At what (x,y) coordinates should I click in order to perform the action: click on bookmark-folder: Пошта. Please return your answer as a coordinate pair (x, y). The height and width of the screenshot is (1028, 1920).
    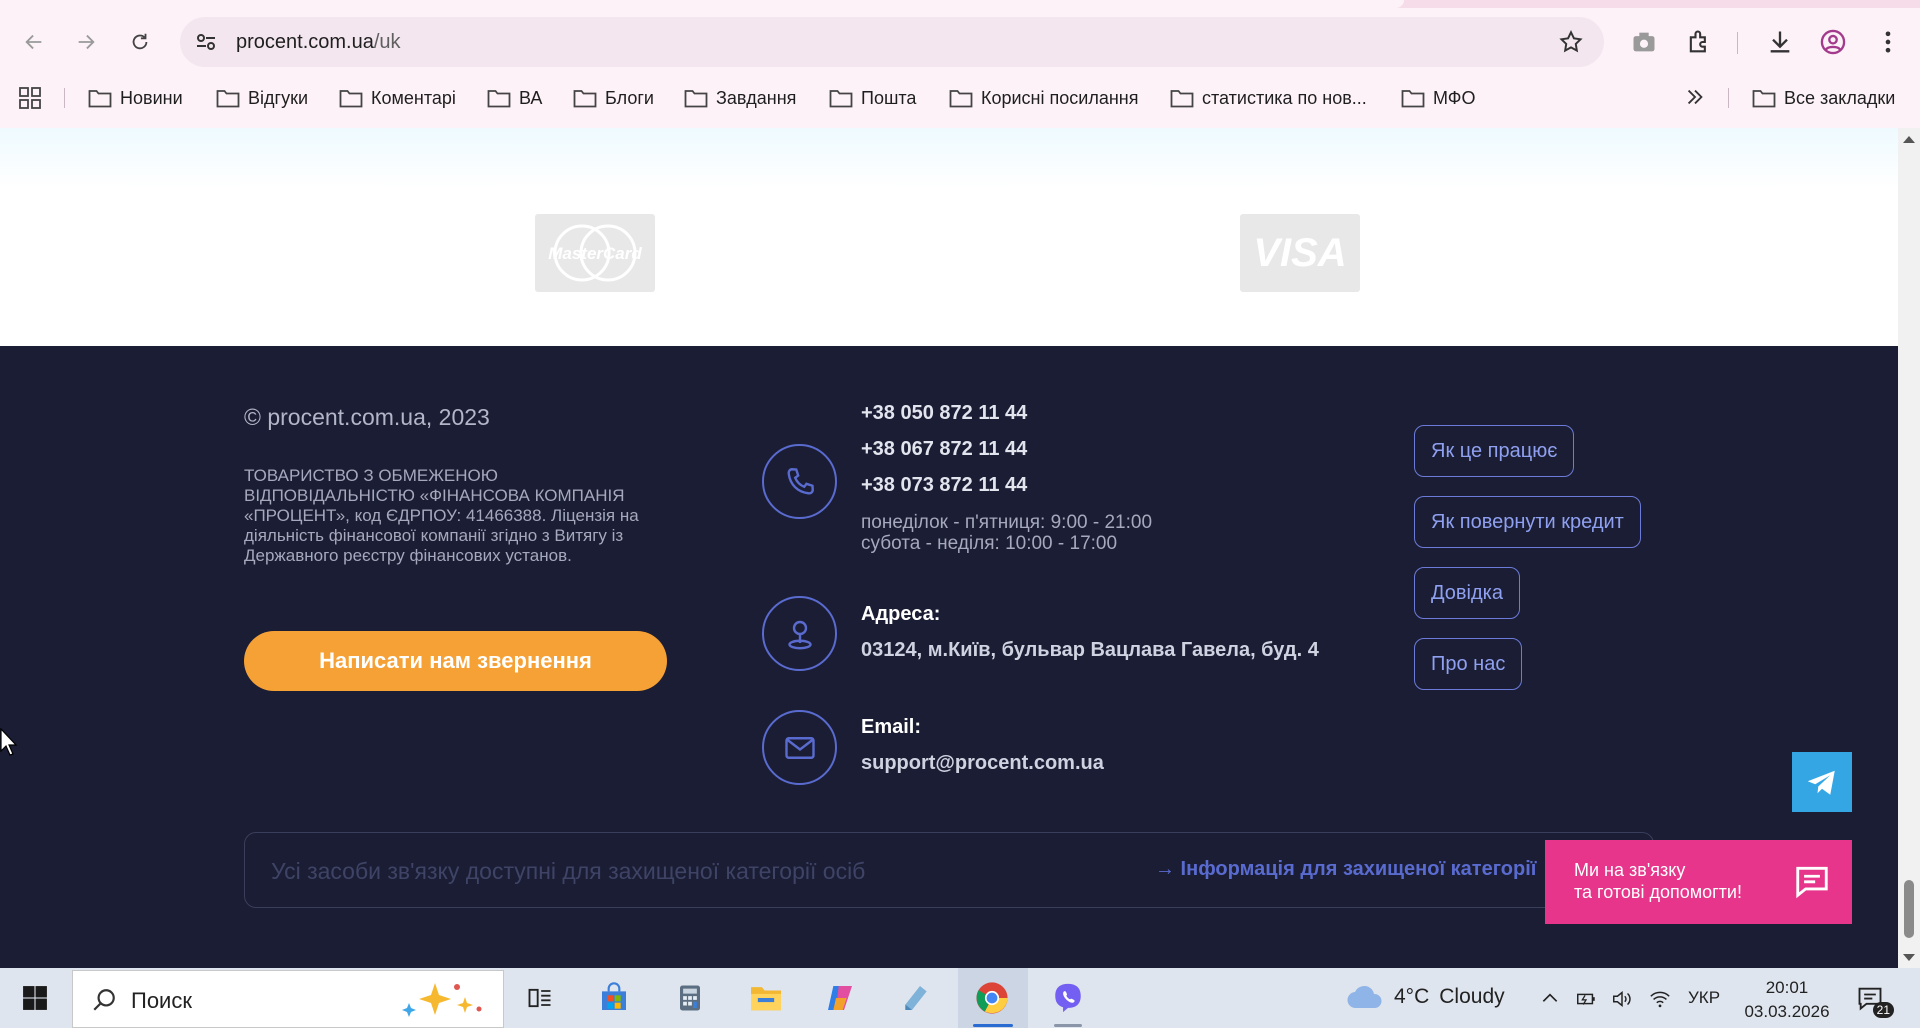
    Looking at the image, I should click on (872, 98).